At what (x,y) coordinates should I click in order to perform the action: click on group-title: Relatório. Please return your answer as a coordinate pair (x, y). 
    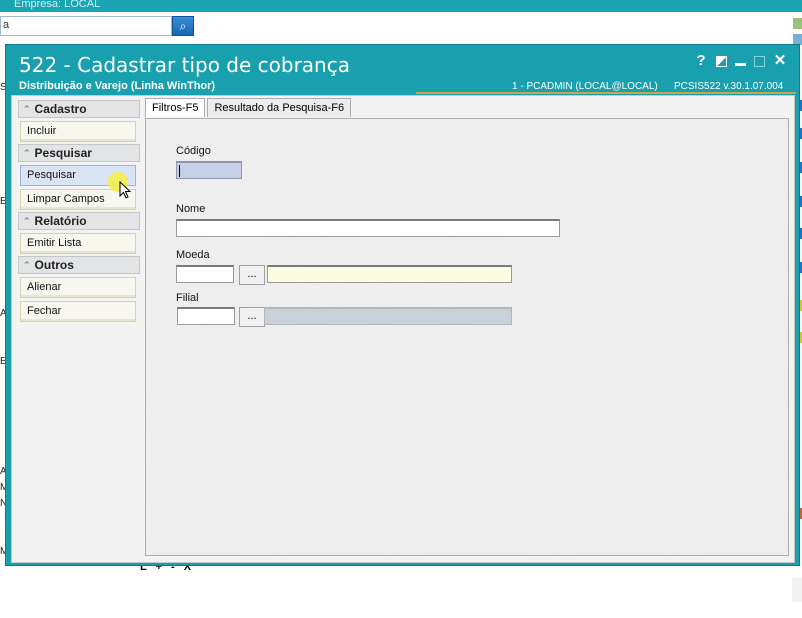
    Looking at the image, I should click on (60, 221).